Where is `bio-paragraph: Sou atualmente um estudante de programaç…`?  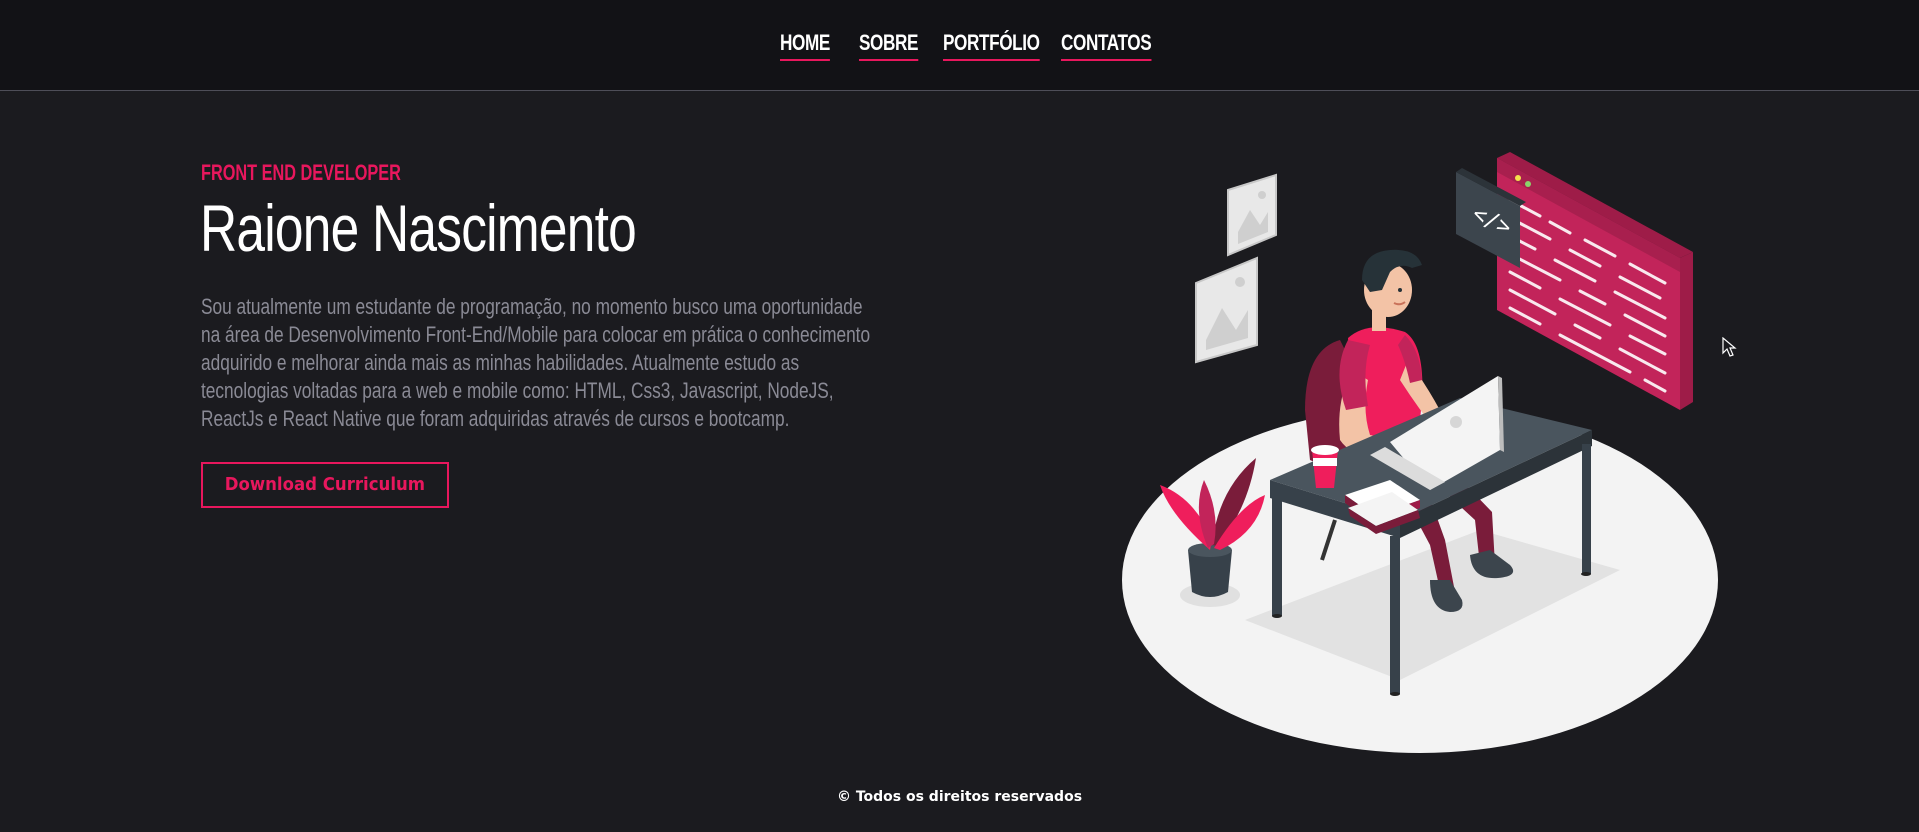 bio-paragraph: Sou atualmente um estudante de programaç… is located at coordinates (536, 362).